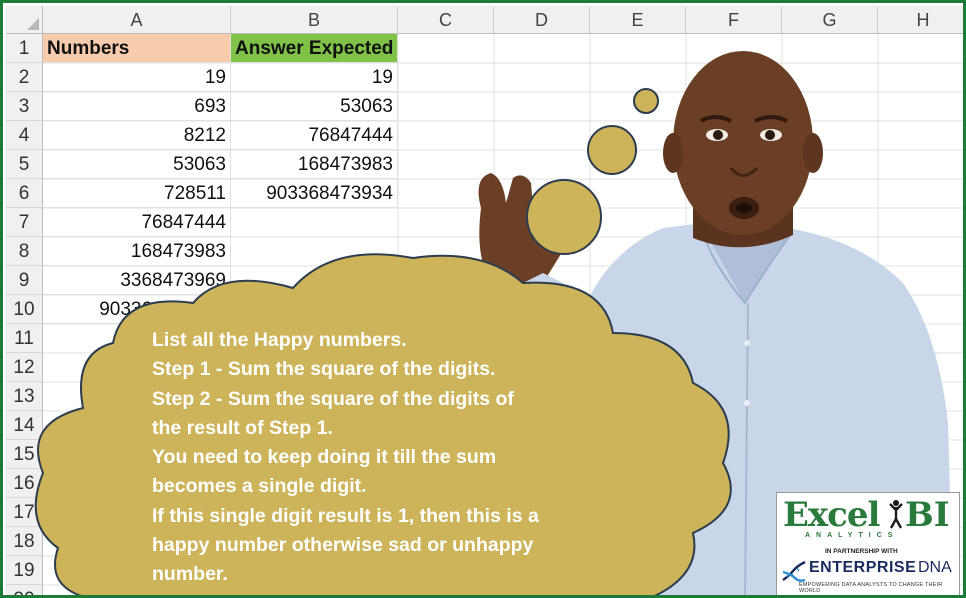 This screenshot has width=966, height=598. What do you see at coordinates (314, 48) in the screenshot?
I see `cell-b1-header: Answer Expected` at bounding box center [314, 48].